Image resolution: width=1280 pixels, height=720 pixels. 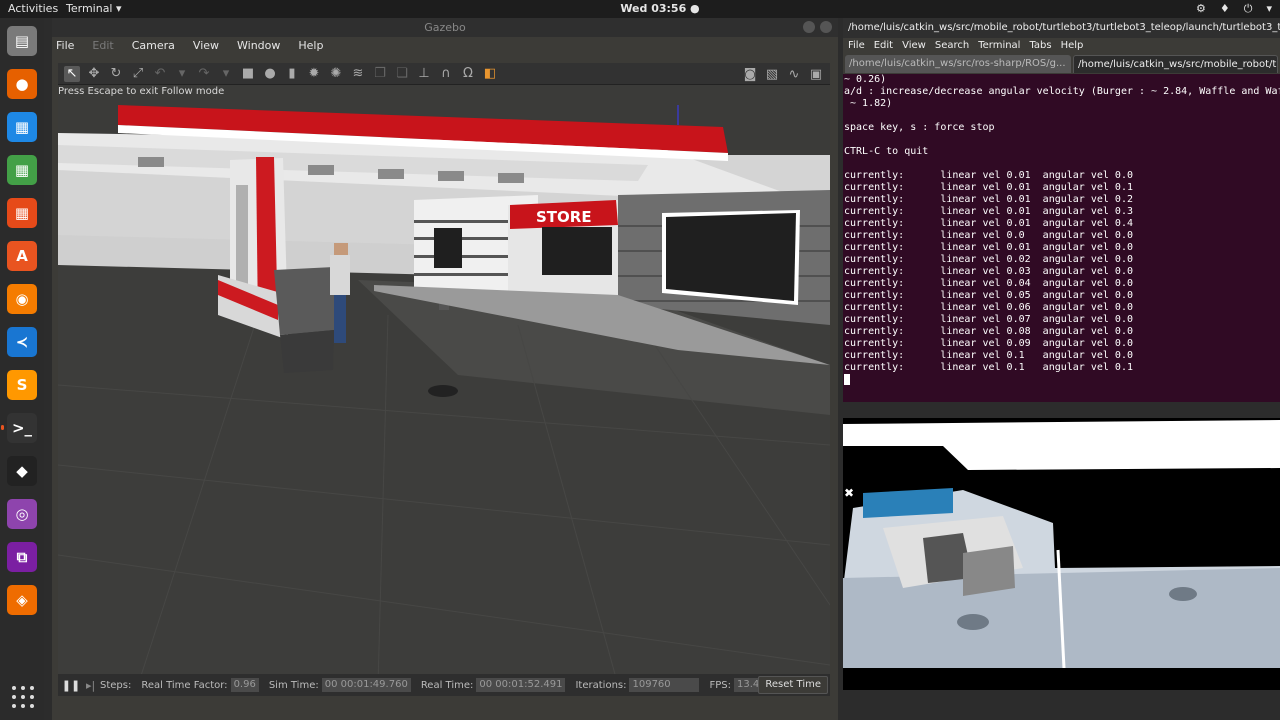 I want to click on term-menu-terminal: Terminal, so click(x=999, y=46).